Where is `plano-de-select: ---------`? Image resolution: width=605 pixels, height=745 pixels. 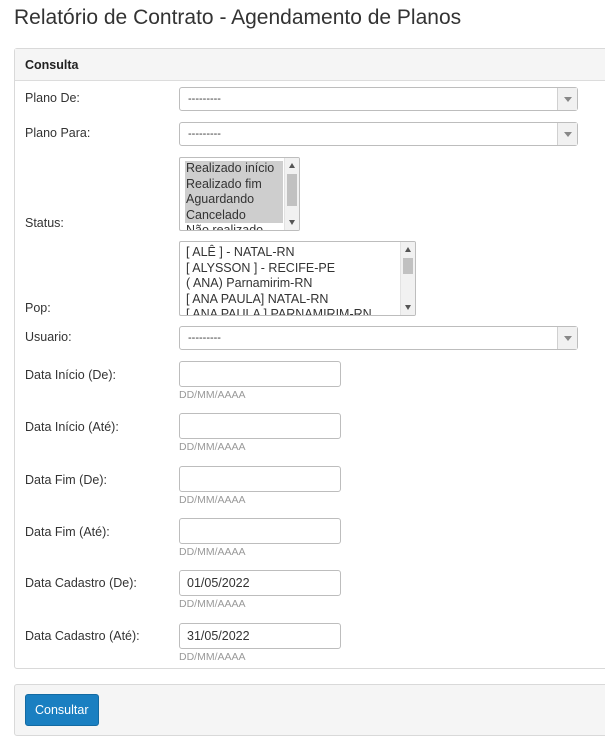
plano-de-select: --------- is located at coordinates (378, 99).